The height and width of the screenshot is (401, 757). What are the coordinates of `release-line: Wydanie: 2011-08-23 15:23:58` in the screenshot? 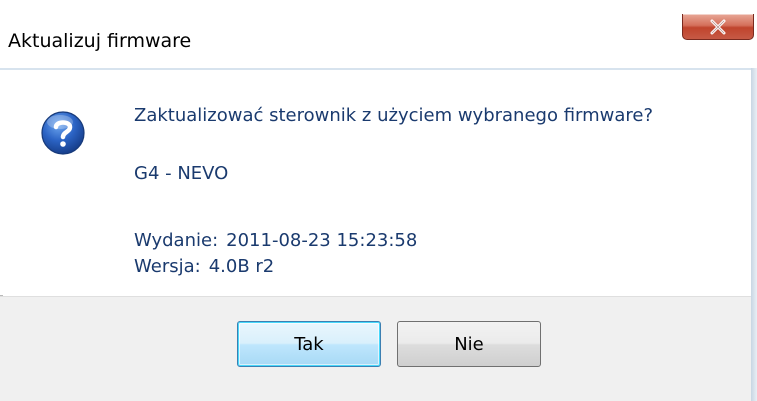 It's located at (275, 240).